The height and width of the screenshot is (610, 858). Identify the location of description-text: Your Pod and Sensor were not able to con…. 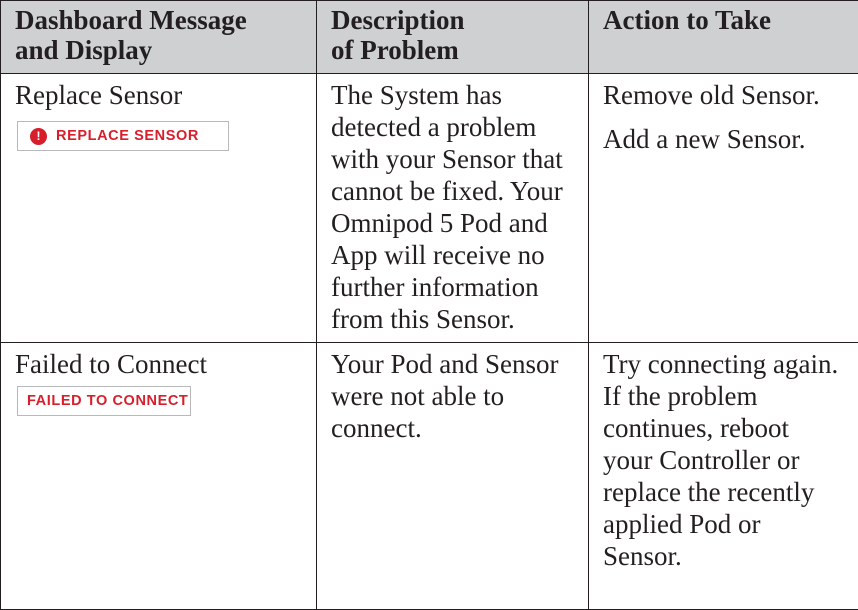
(445, 396).